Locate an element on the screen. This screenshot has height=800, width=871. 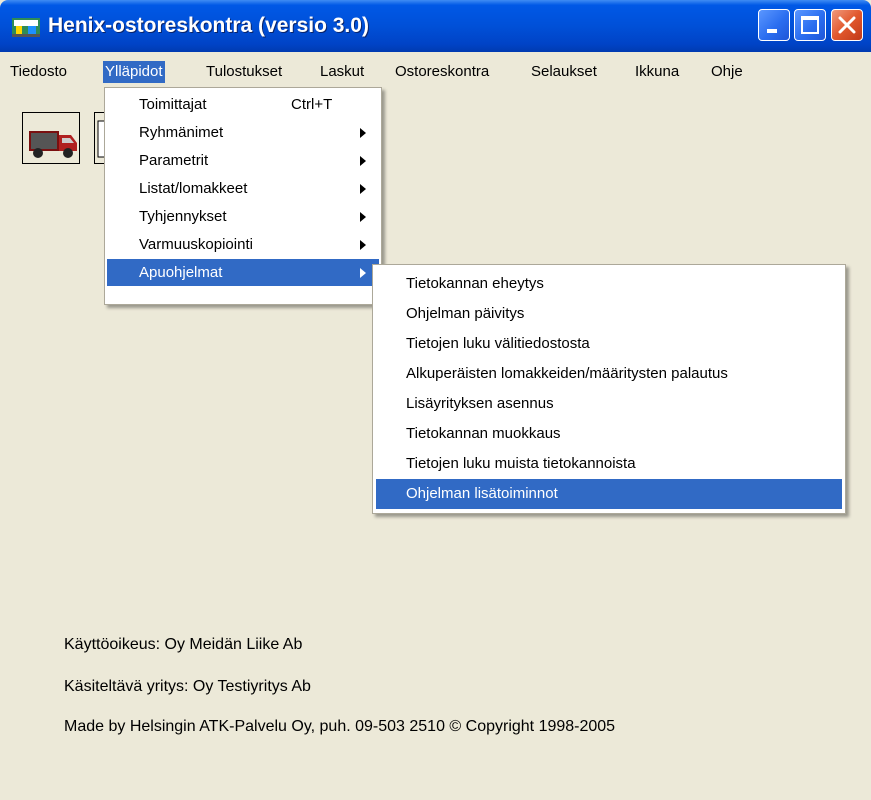
menu-item-shortcut: Ctrl+T is located at coordinates (312, 104).